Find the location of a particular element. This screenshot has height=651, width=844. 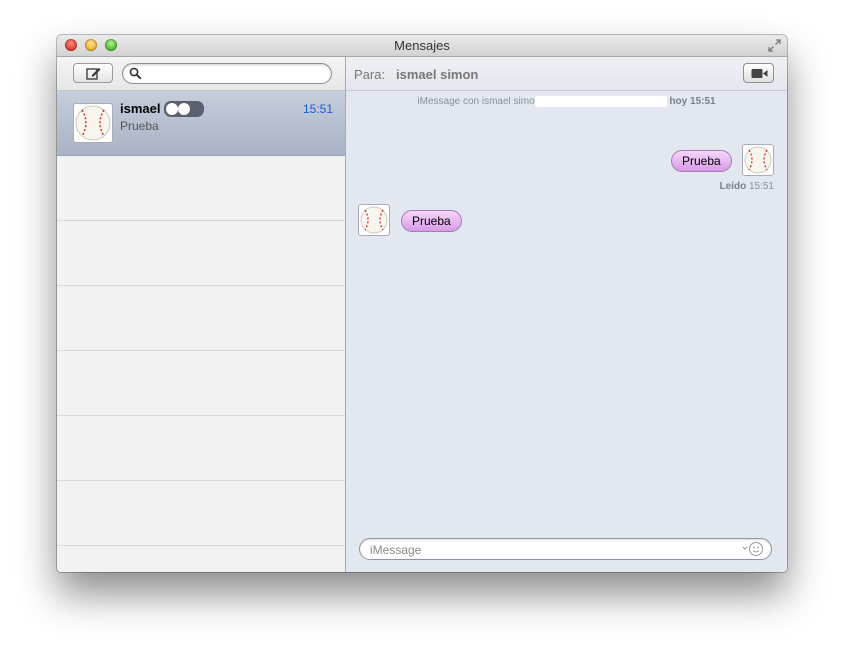

fullscreen-icon is located at coordinates (774, 45).